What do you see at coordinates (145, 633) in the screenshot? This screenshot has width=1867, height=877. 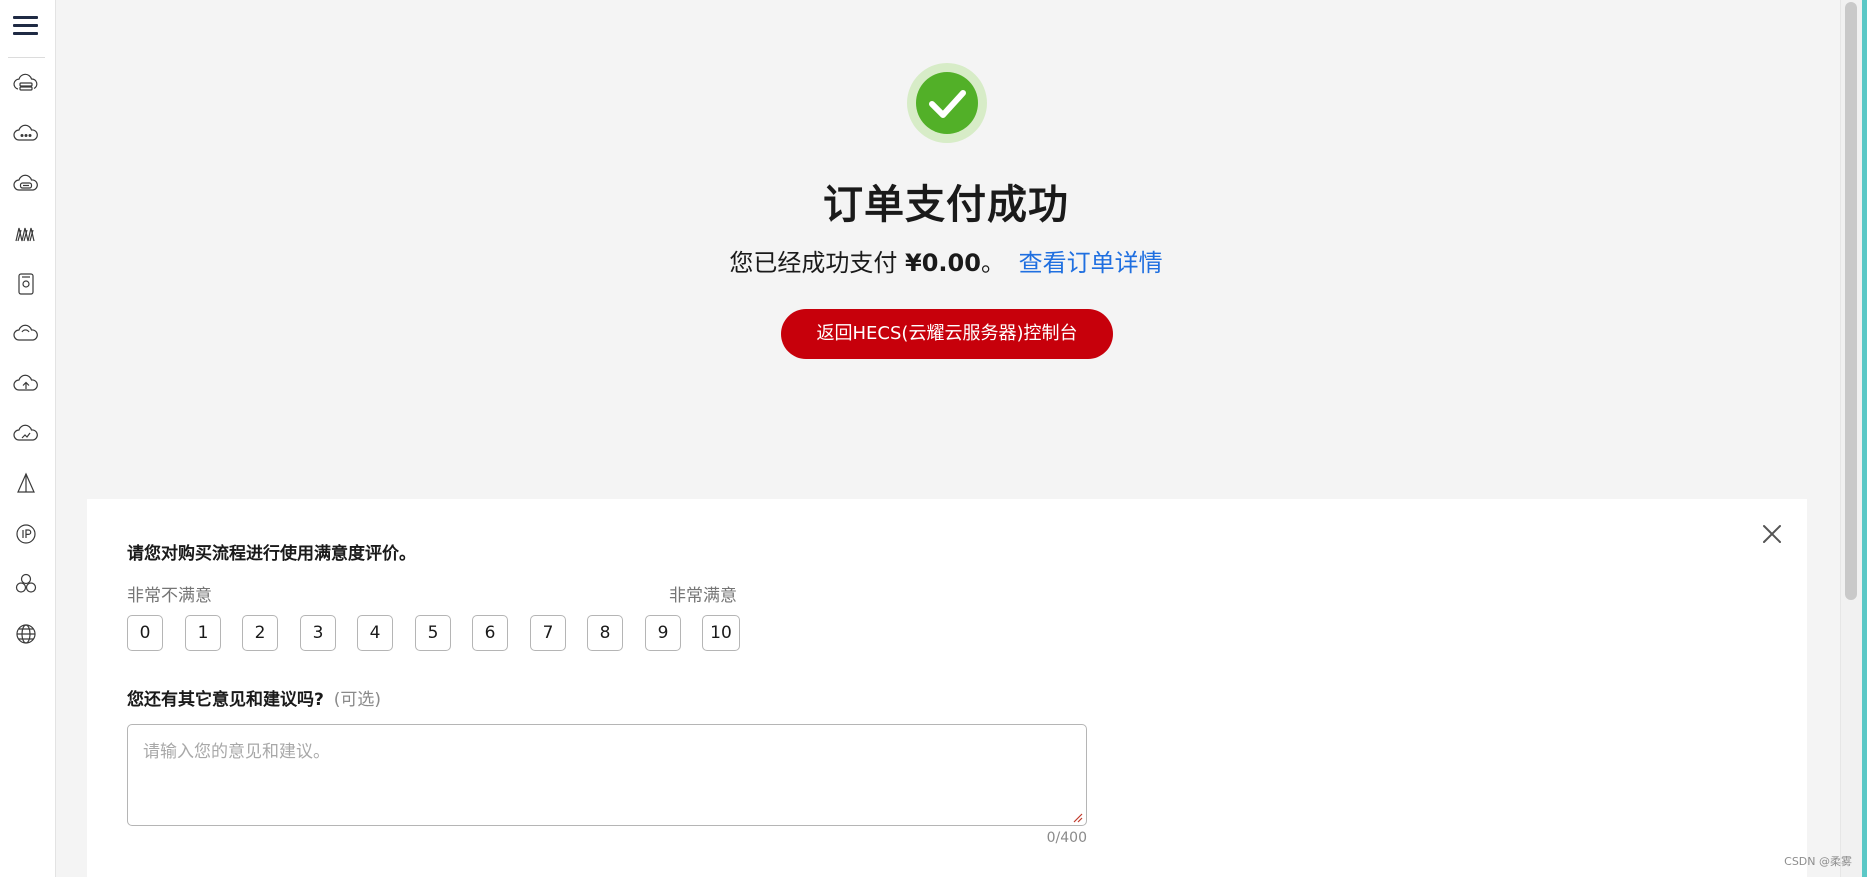 I see `rating-option-0: 0` at bounding box center [145, 633].